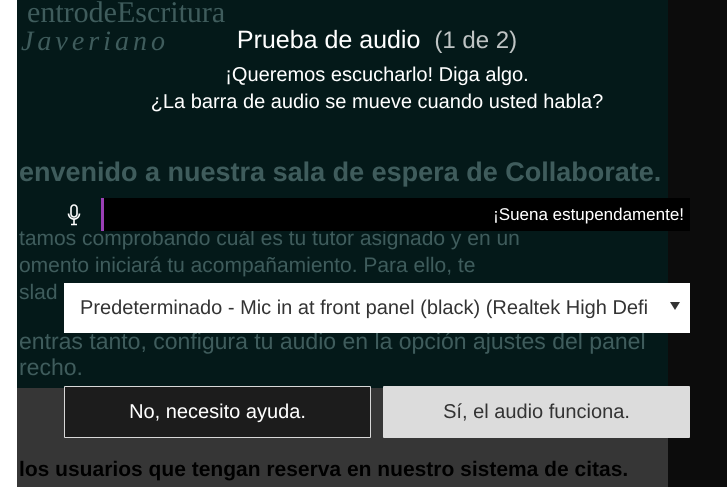 The image size is (727, 487). Describe the element at coordinates (328, 40) in the screenshot. I see `dialog-title: Prueba de audio` at that location.